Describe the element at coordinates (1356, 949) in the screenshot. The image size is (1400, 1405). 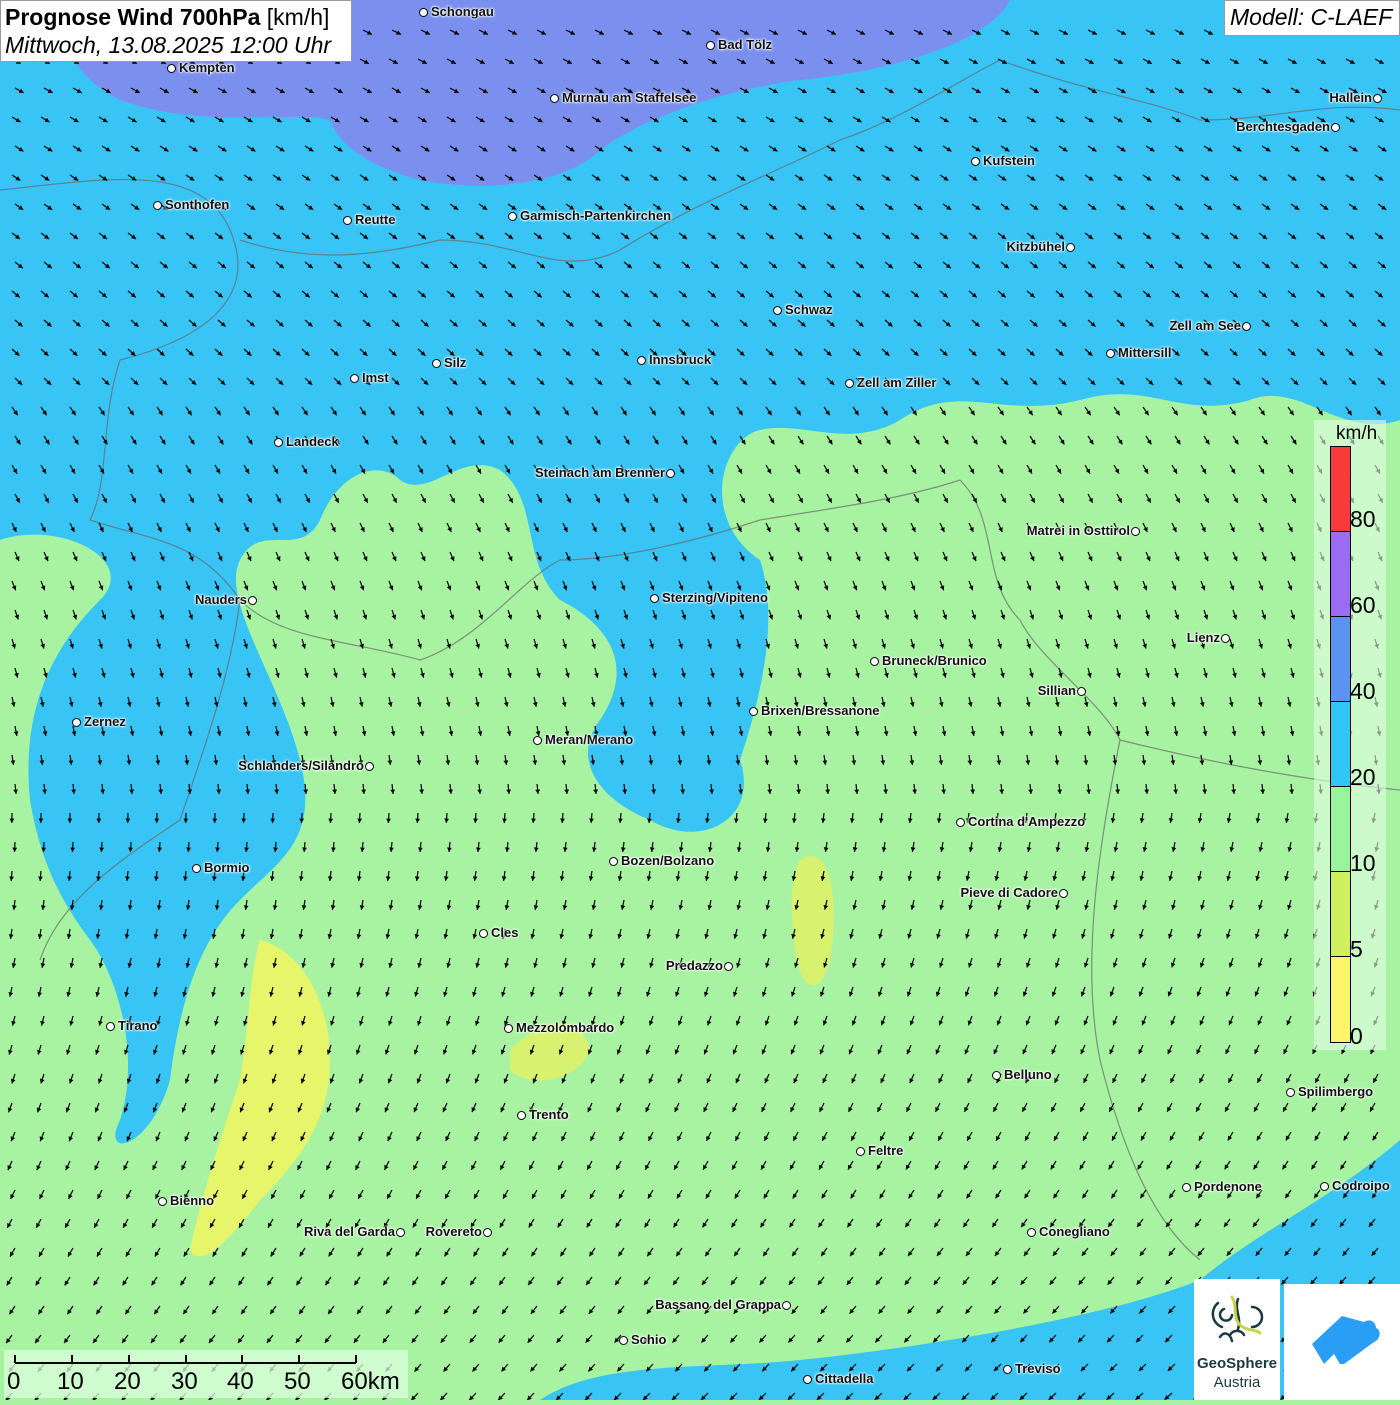
I see `legend-label: 5` at that location.